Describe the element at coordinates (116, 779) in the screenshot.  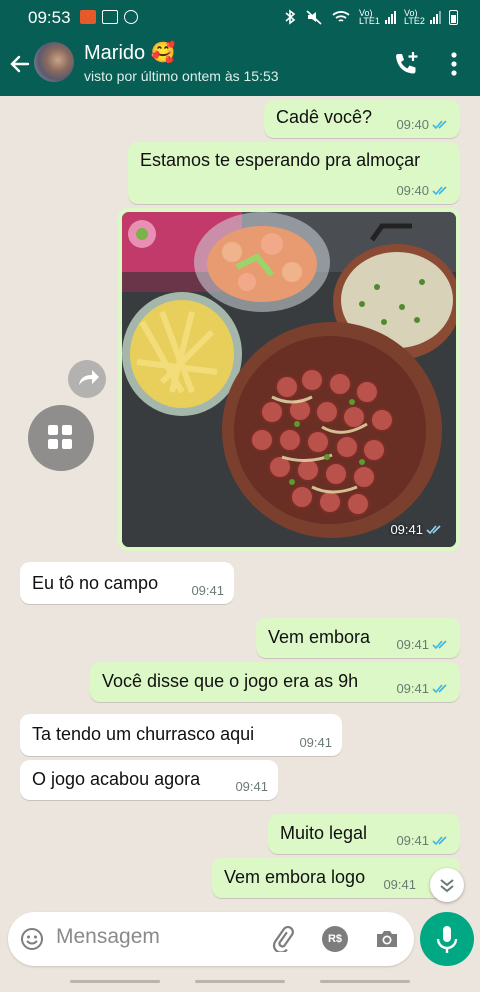
I see `message-text: O jogo acabou agora` at that location.